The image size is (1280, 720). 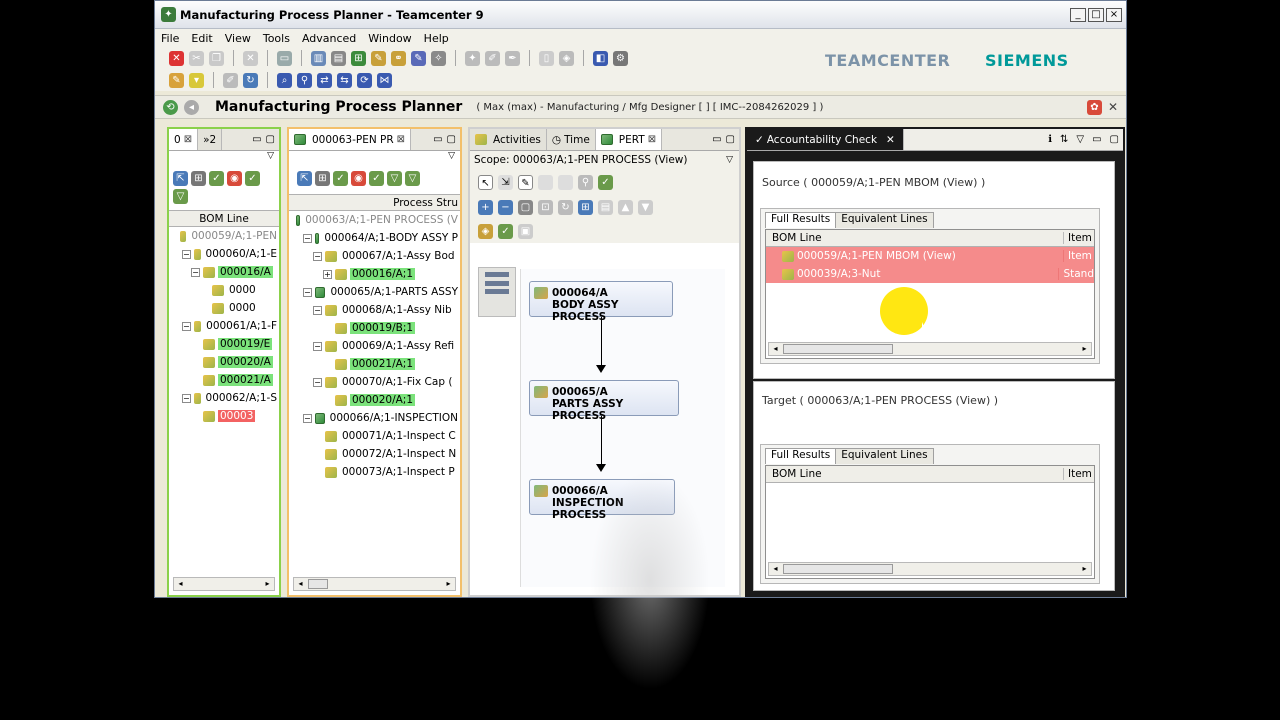 I want to click on flow-icon: ✓, so click(x=605, y=182).